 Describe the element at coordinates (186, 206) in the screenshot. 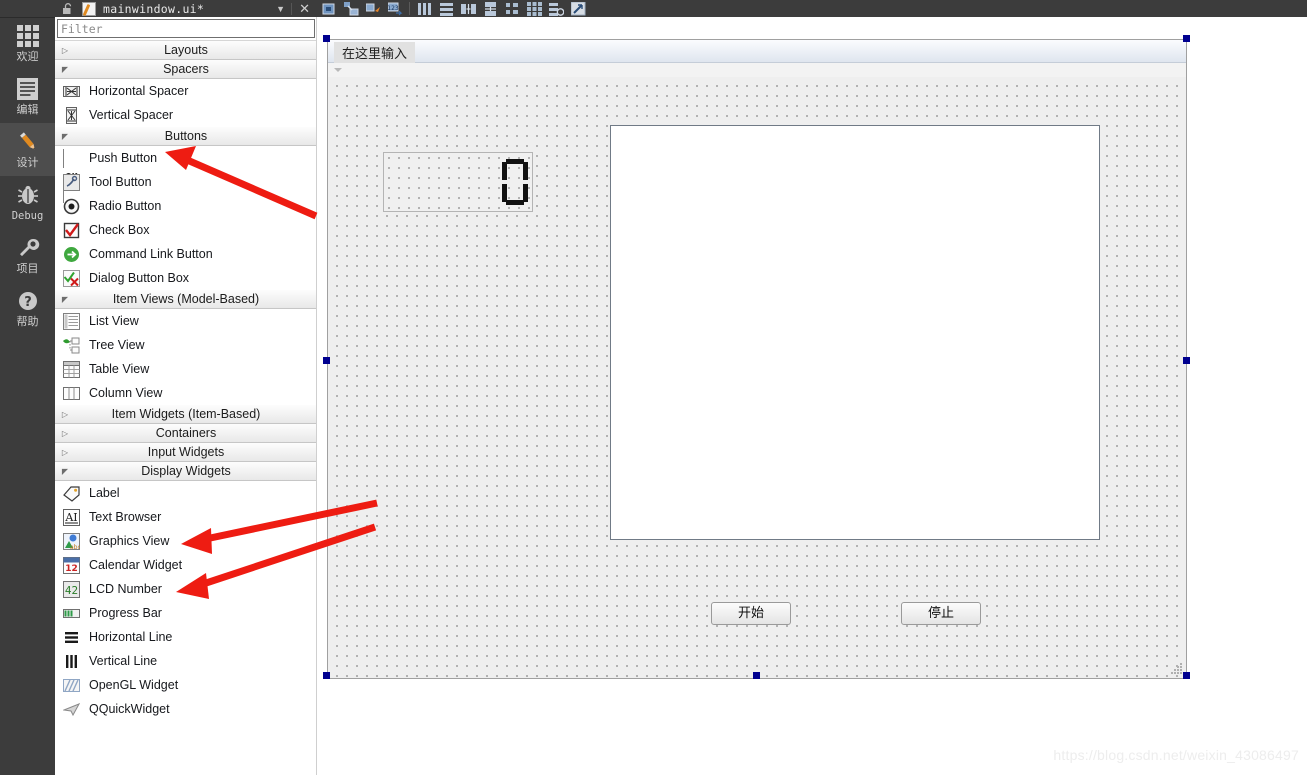

I see `widget-item-radio-button: Radio Button` at that location.